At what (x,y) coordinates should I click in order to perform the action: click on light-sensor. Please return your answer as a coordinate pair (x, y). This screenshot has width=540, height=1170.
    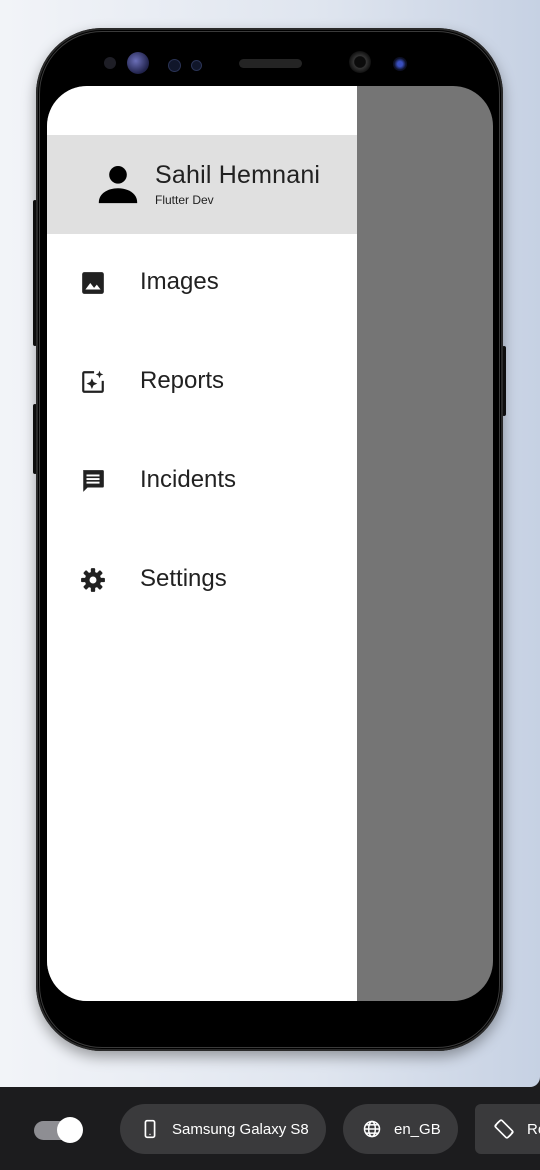
    Looking at the image, I should click on (196, 65).